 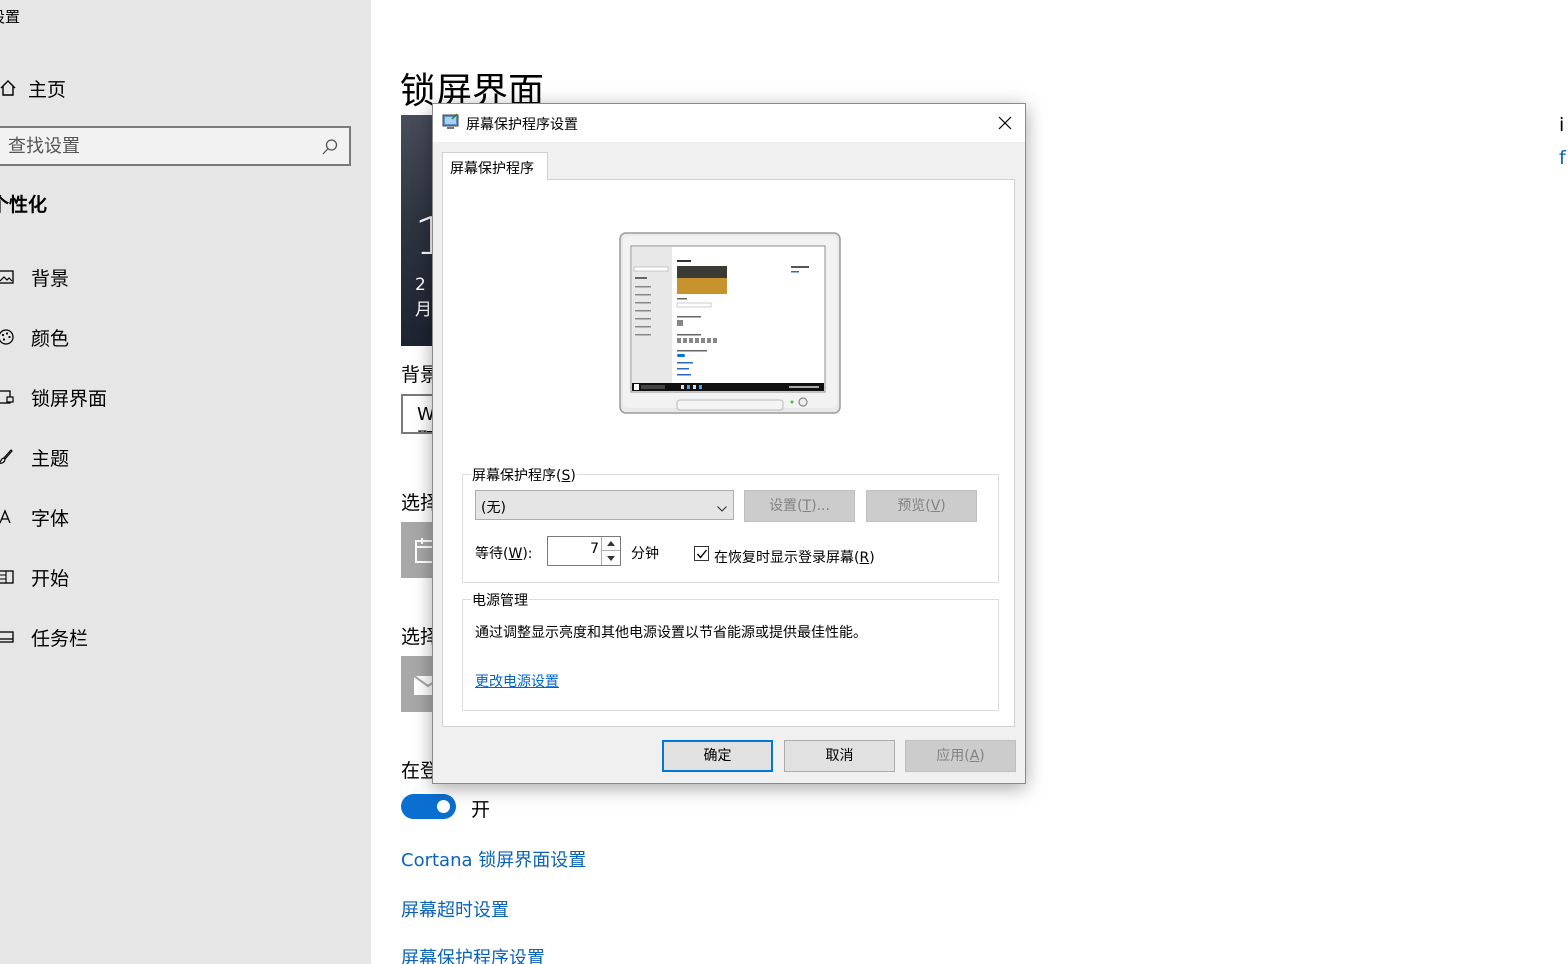 What do you see at coordinates (158, 146) in the screenshot?
I see `search-input` at bounding box center [158, 146].